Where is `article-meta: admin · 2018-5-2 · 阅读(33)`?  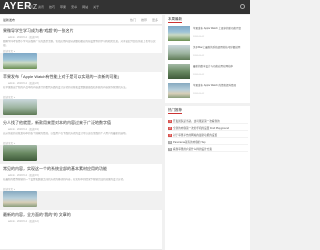 article-meta: admin · 2018-5-2 · 阅读(33) is located at coordinates (23, 37).